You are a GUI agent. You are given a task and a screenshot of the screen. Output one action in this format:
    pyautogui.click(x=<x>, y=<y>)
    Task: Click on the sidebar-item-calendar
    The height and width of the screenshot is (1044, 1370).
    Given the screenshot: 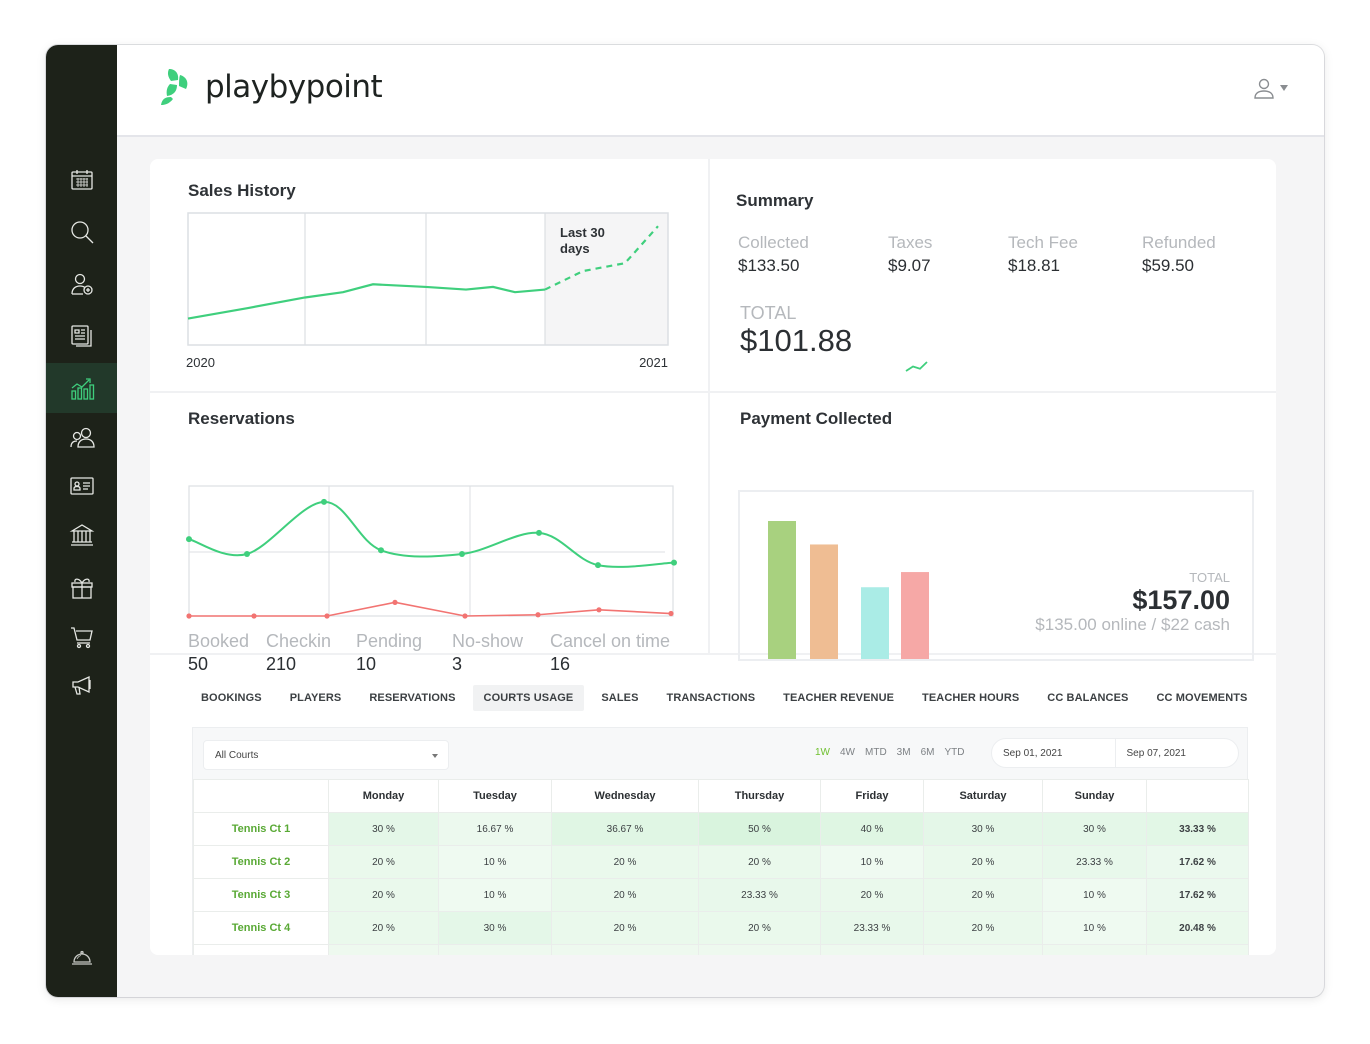 What is the action you would take?
    pyautogui.click(x=81, y=180)
    